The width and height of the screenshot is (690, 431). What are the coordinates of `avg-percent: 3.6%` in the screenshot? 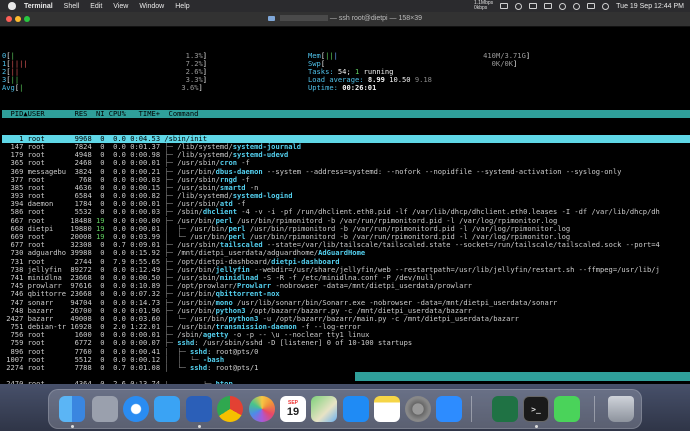 It's located at (190, 88).